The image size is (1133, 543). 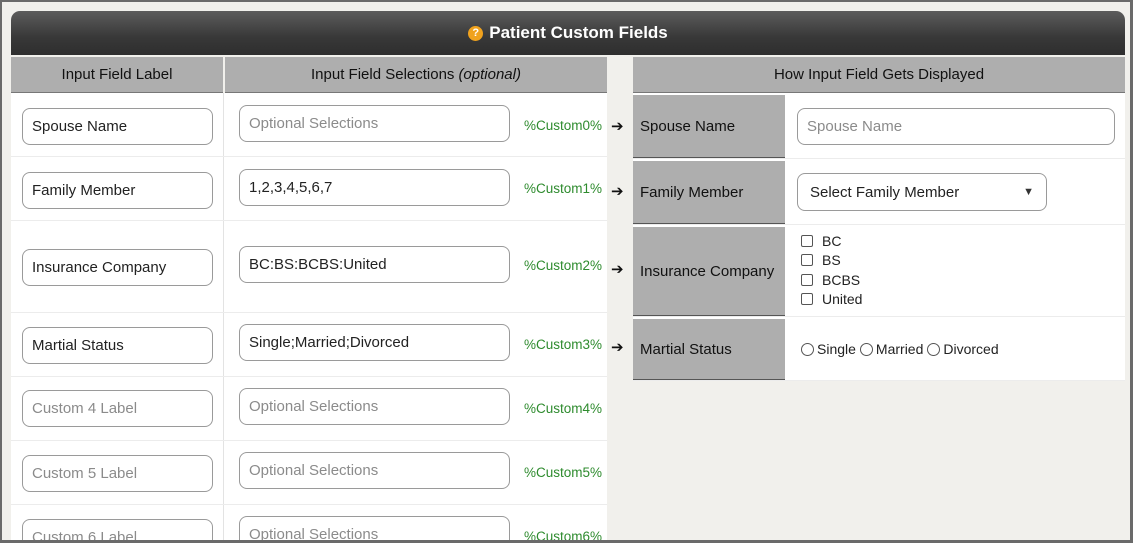 I want to click on custom2-label-input, so click(x=117, y=267).